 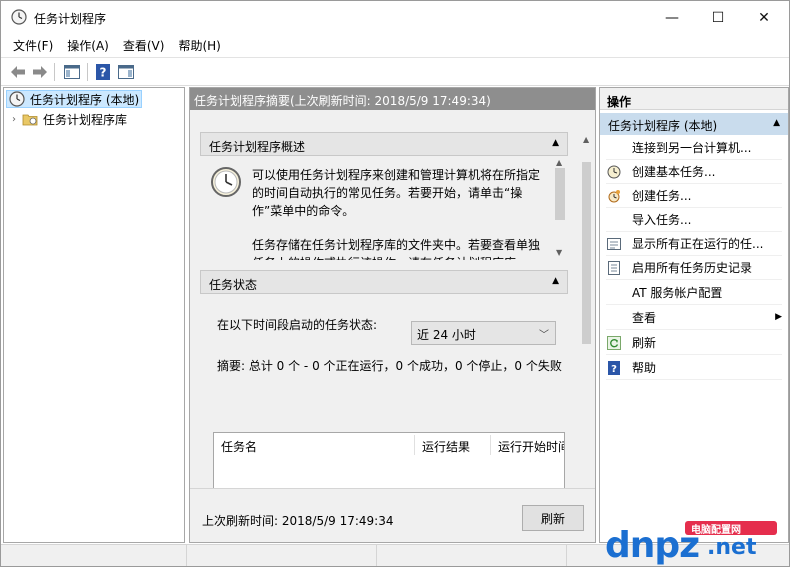 I want to click on actions-header: 操作, so click(x=694, y=99).